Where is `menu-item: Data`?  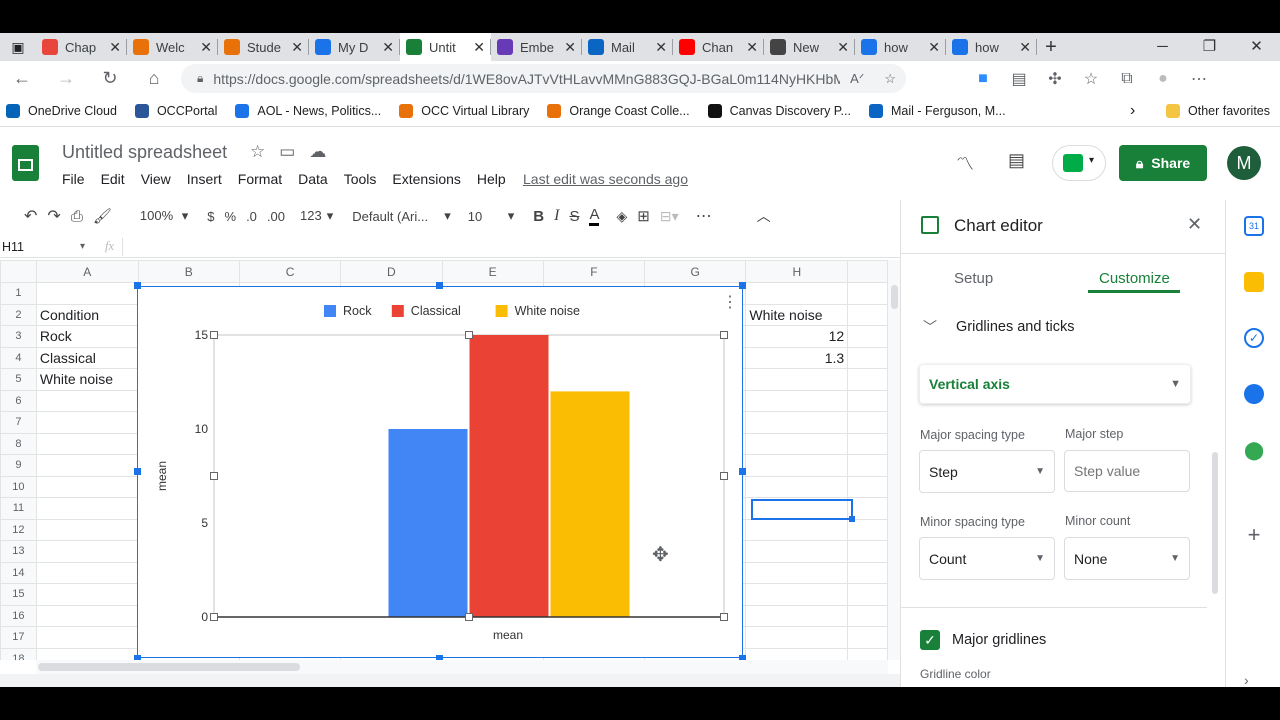 menu-item: Data is located at coordinates (313, 179).